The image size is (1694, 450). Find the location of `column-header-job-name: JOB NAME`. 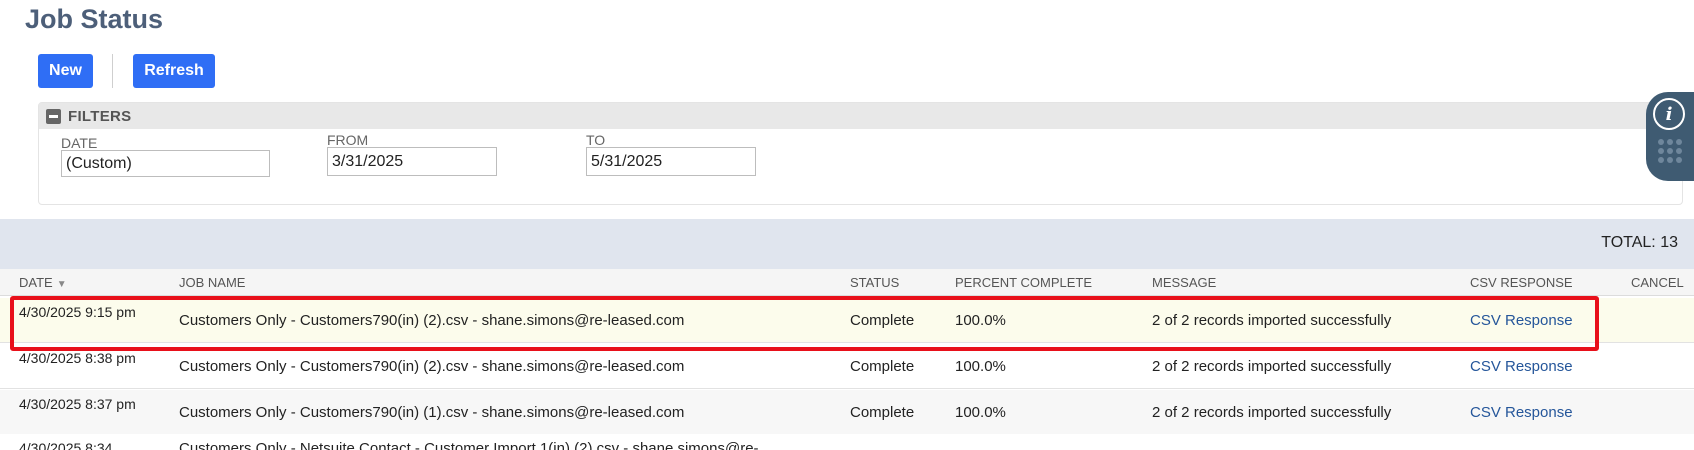

column-header-job-name: JOB NAME is located at coordinates (212, 282).